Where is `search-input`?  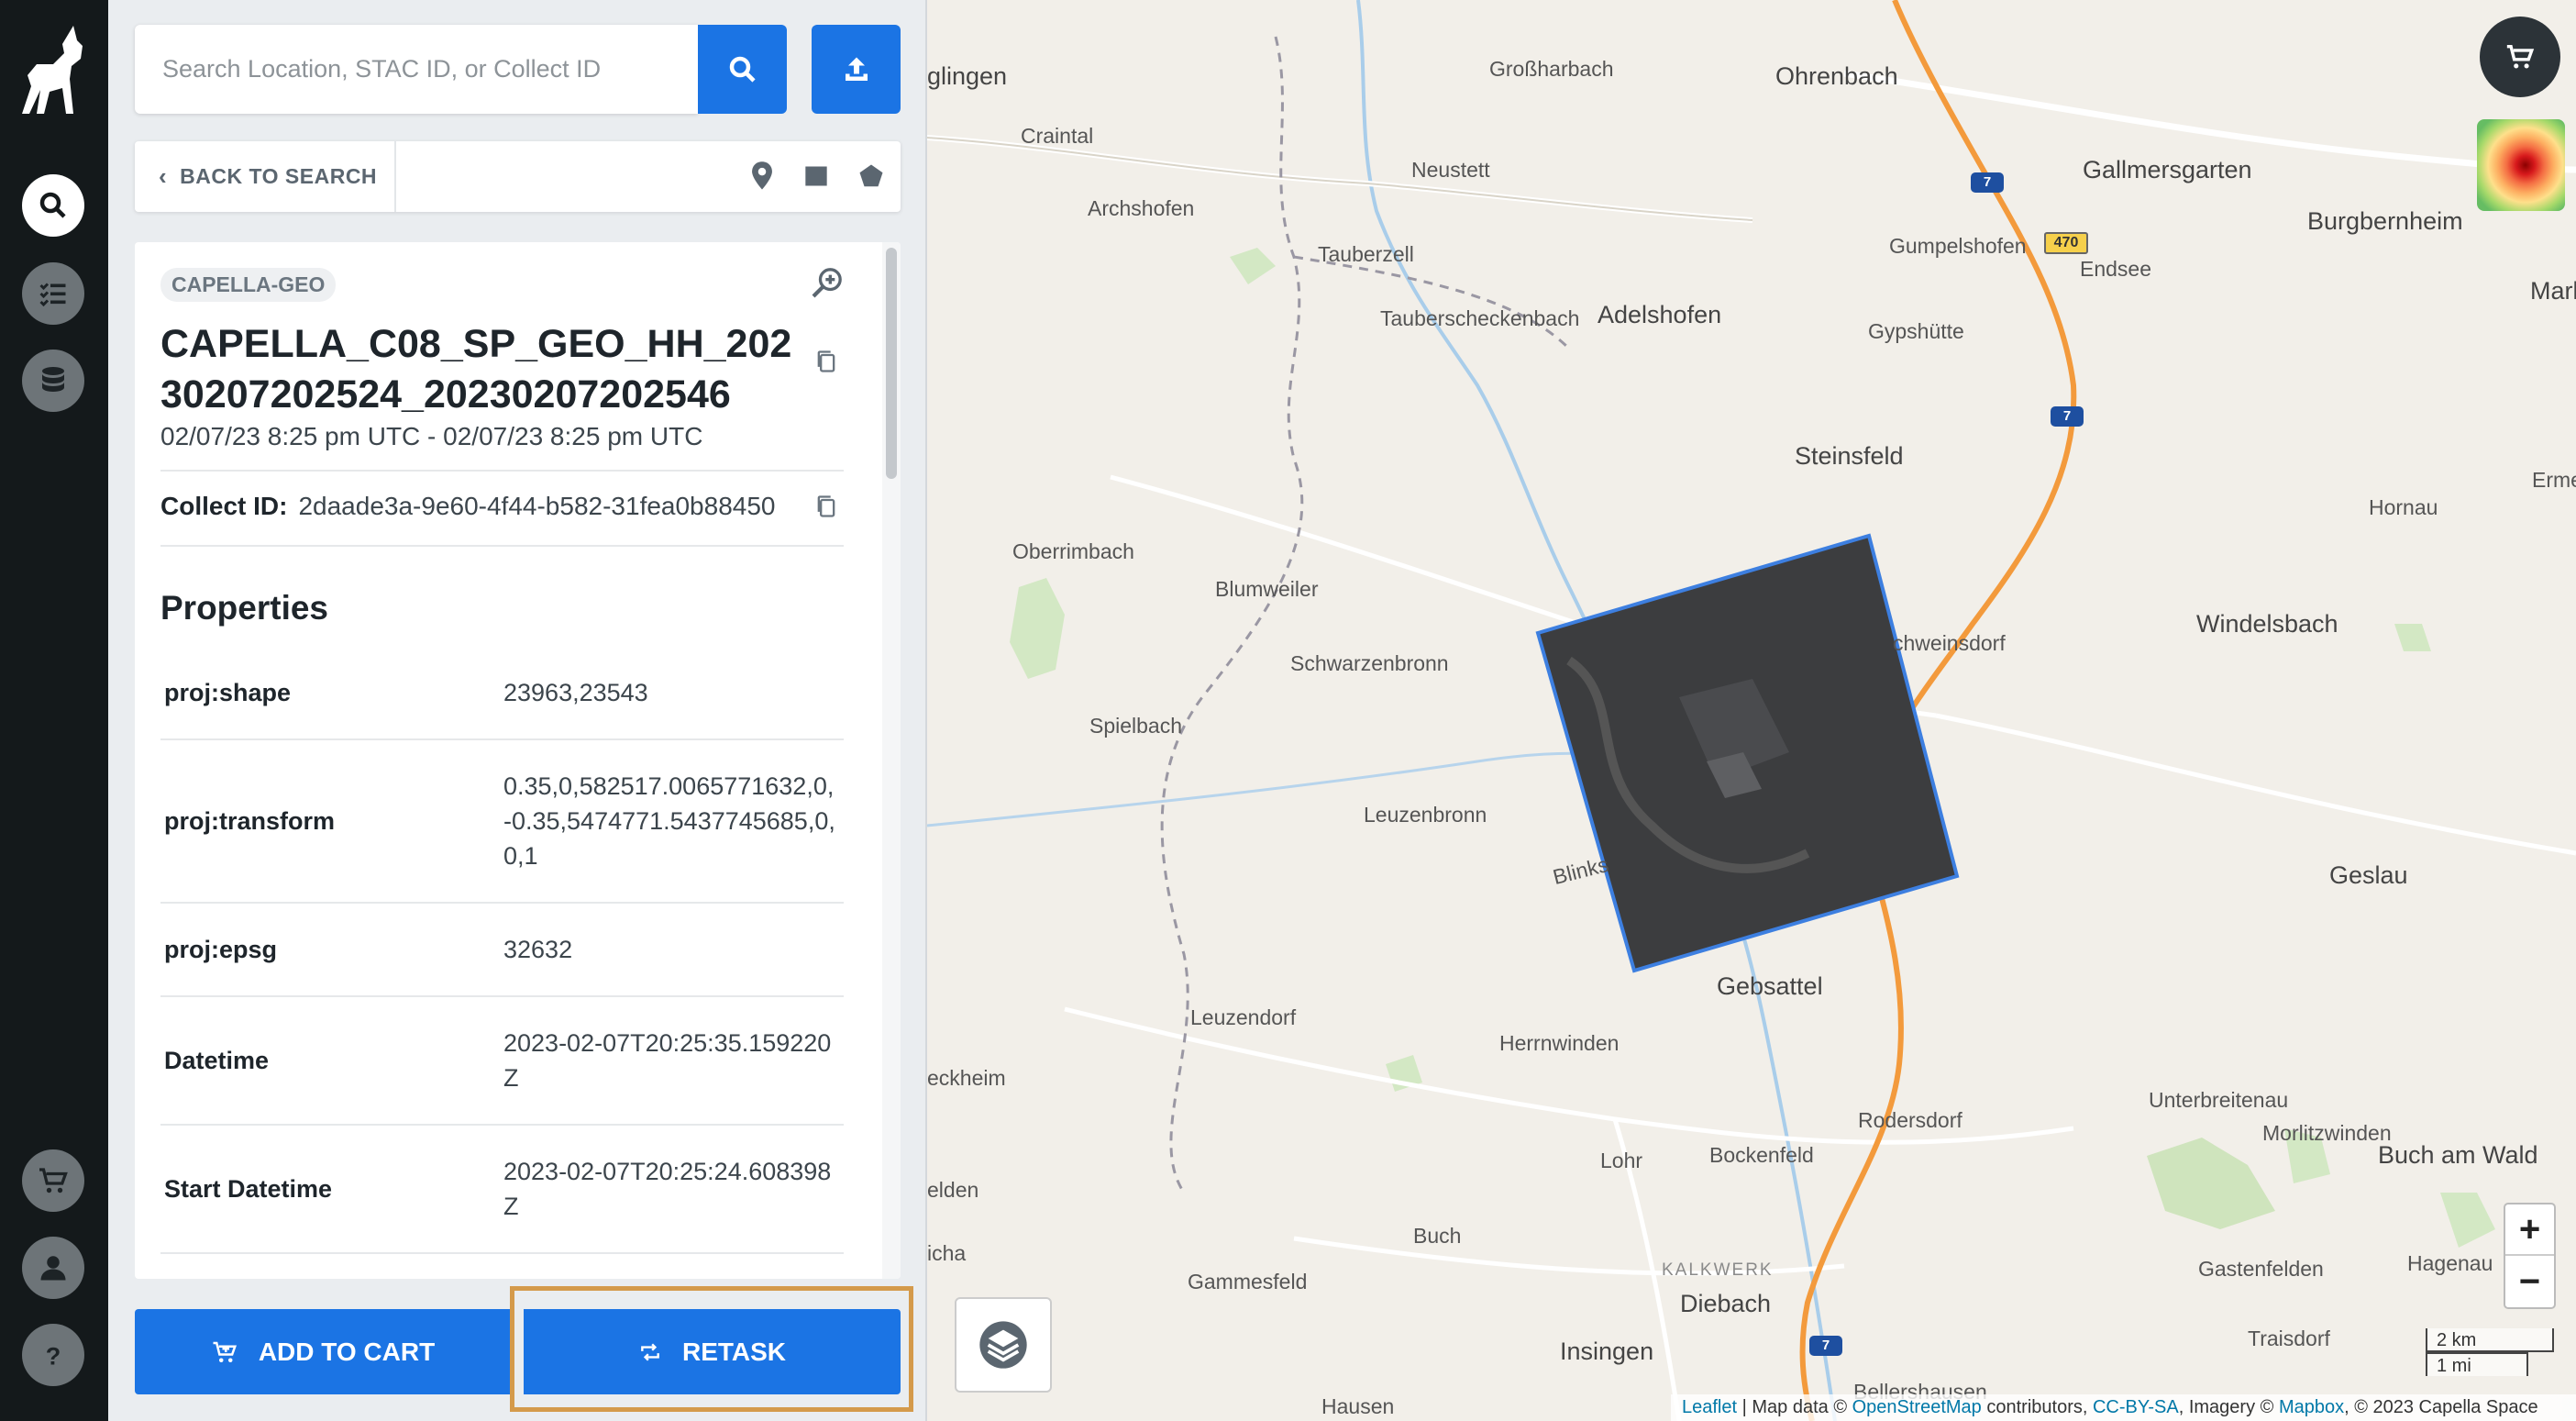 search-input is located at coordinates (416, 69).